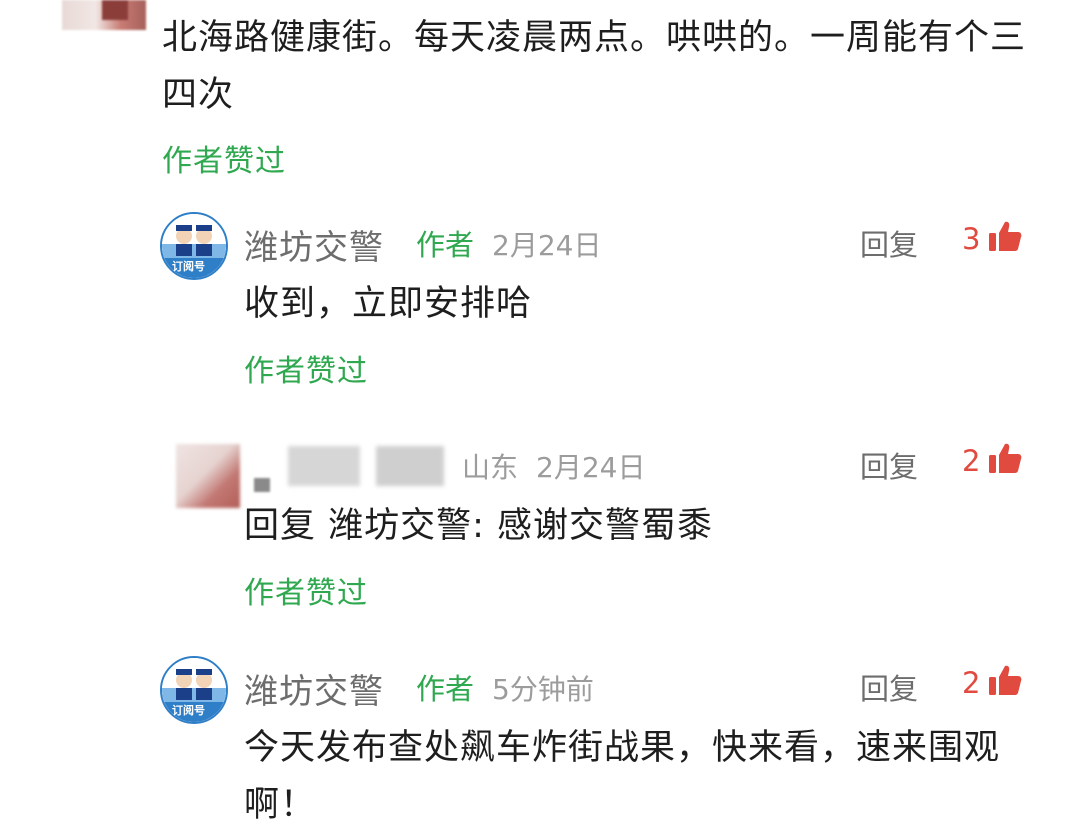  What do you see at coordinates (543, 689) in the screenshot?
I see `reply-time: 5分钟前` at bounding box center [543, 689].